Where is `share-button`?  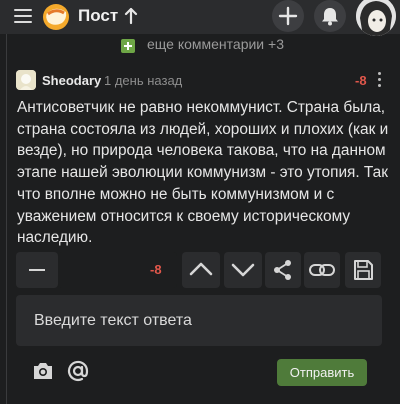
share-button is located at coordinates (283, 270).